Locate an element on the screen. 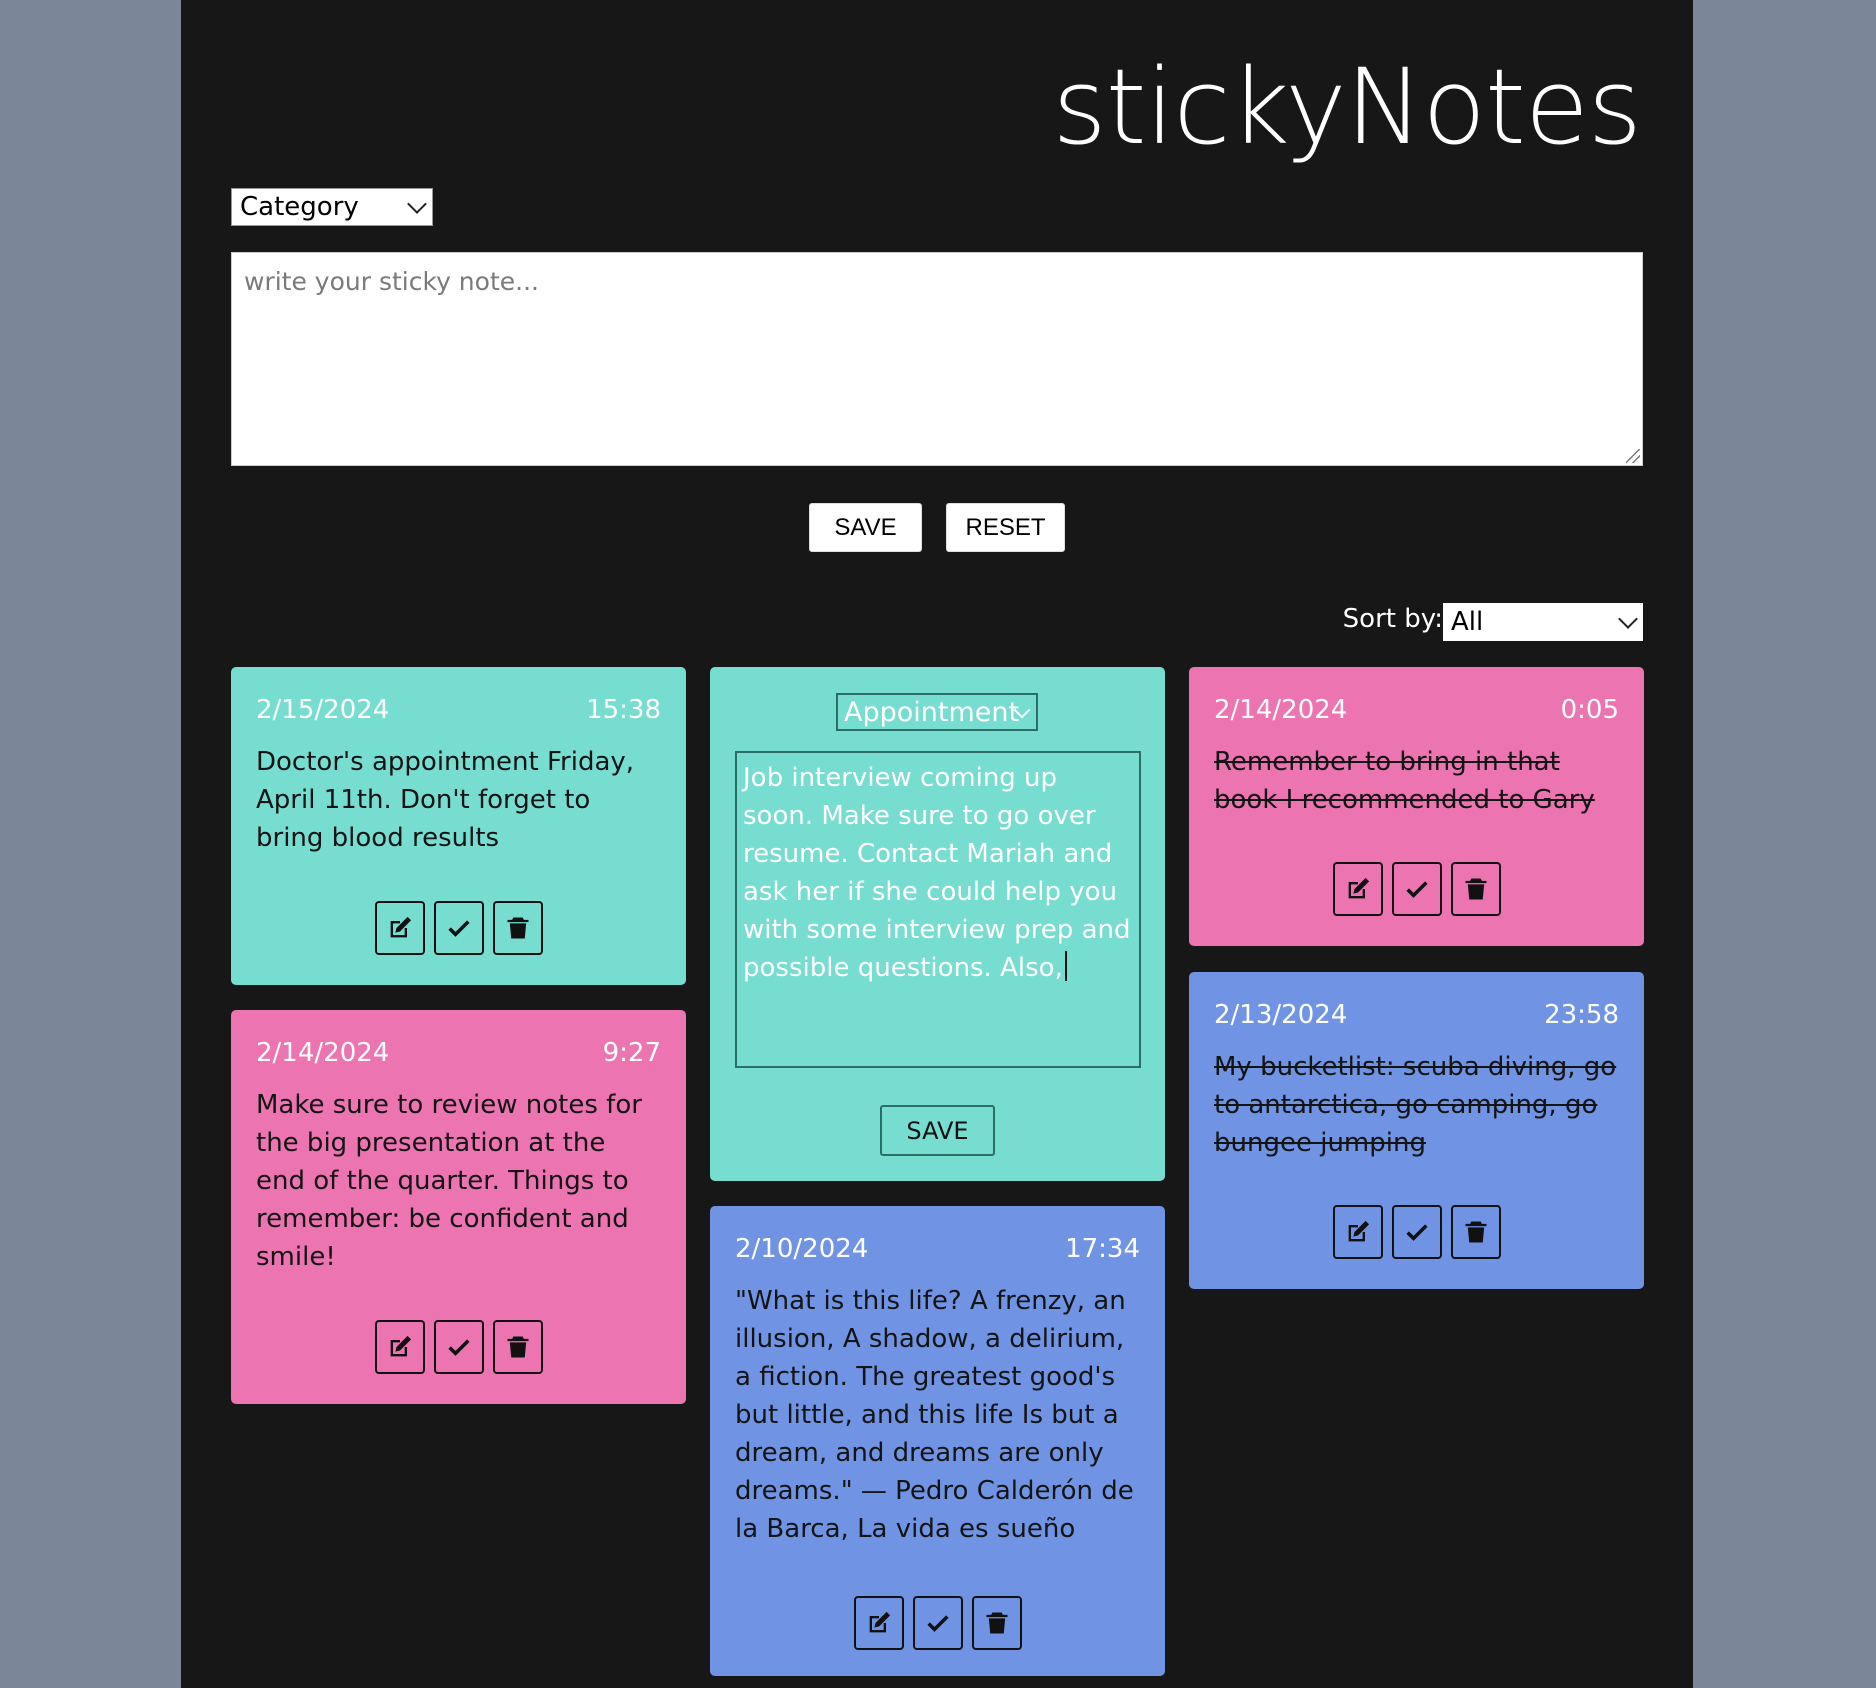  app-title: stickyNotes is located at coordinates (1347, 107).